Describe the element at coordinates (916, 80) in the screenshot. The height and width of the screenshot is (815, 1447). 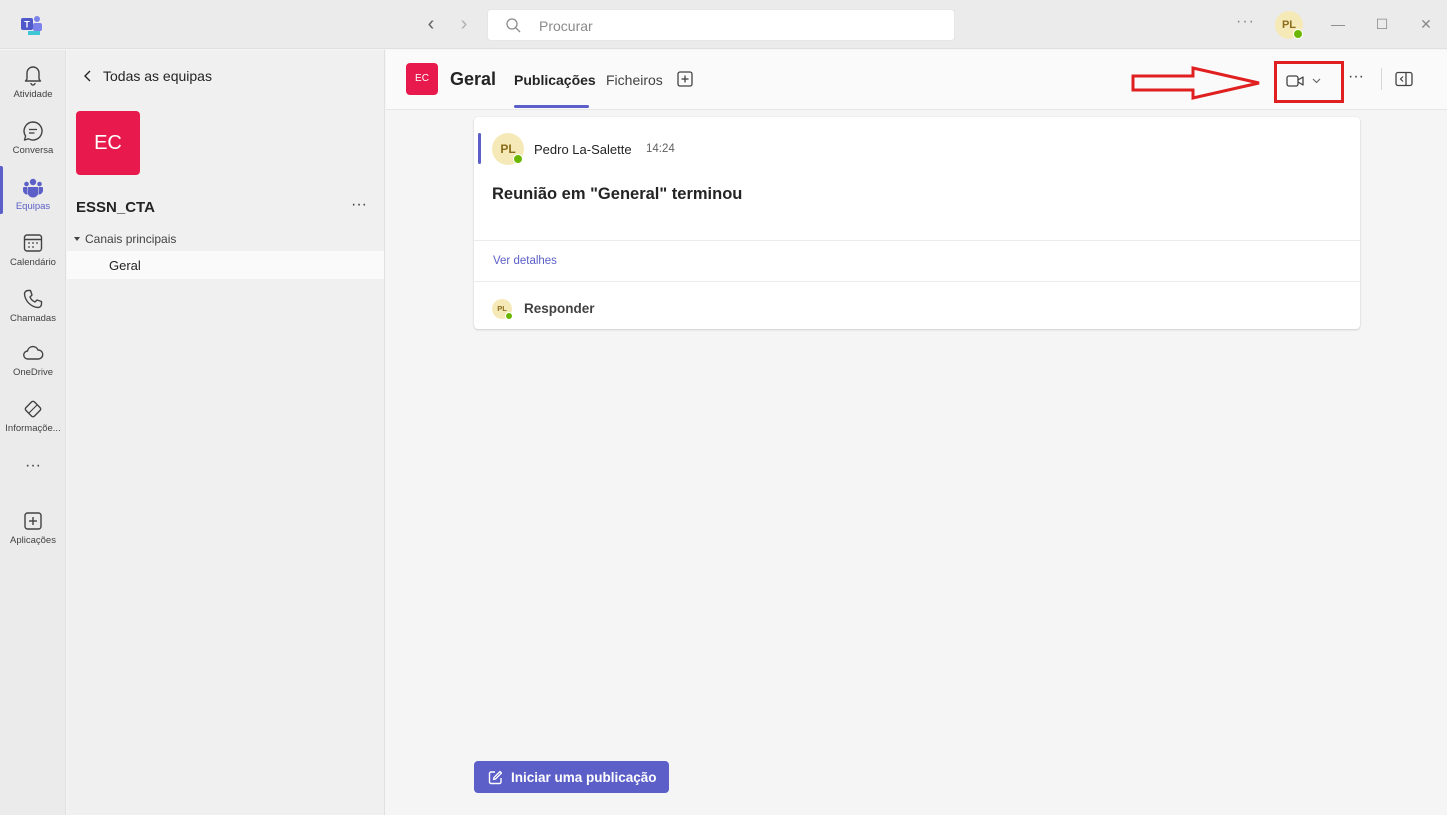
I see `channel-header: EC Geral Publicações Ficheiros ···` at that location.